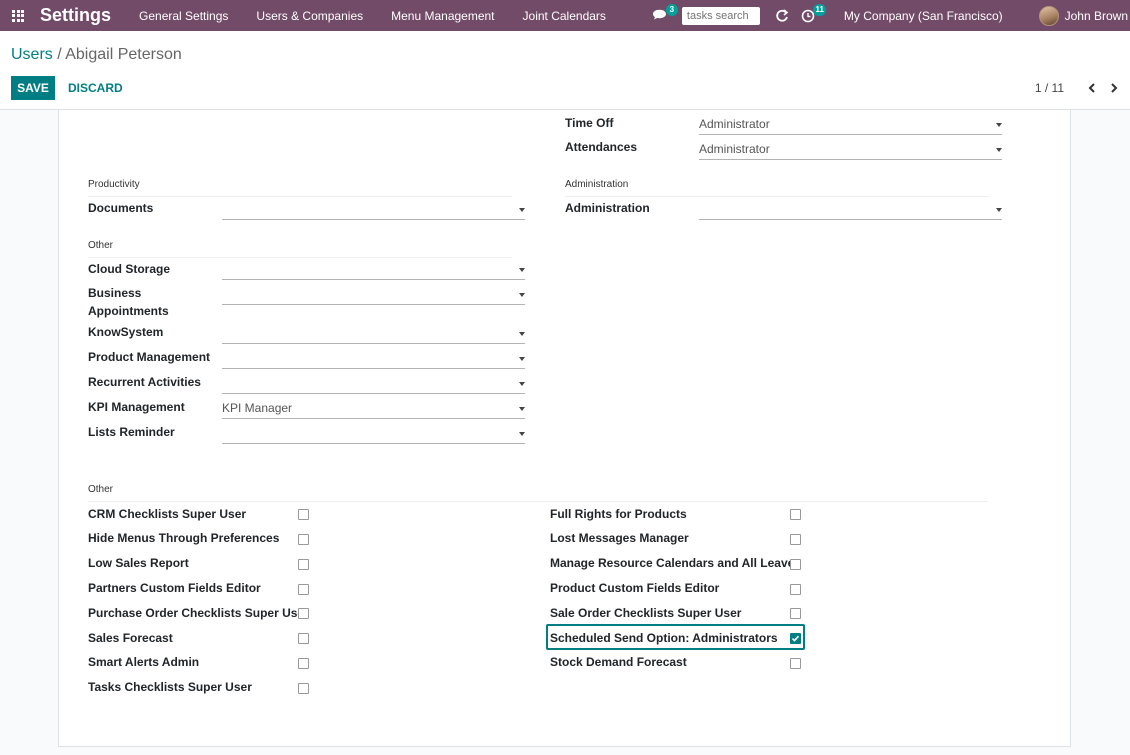 This screenshot has width=1130, height=755. What do you see at coordinates (303, 663) in the screenshot?
I see `checkbox-smart-alerts-admin` at bounding box center [303, 663].